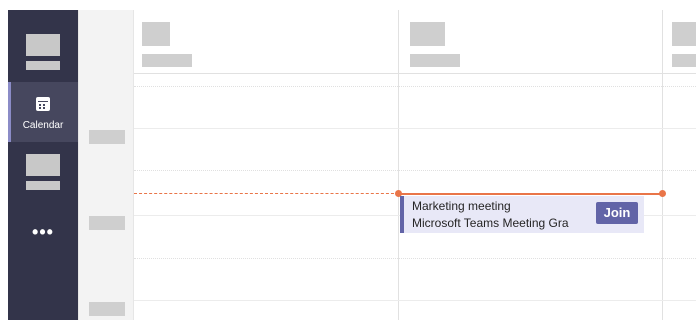 The image size is (696, 320). What do you see at coordinates (490, 223) in the screenshot?
I see `event-subtitle: Microsoft Teams Meeting Gra` at bounding box center [490, 223].